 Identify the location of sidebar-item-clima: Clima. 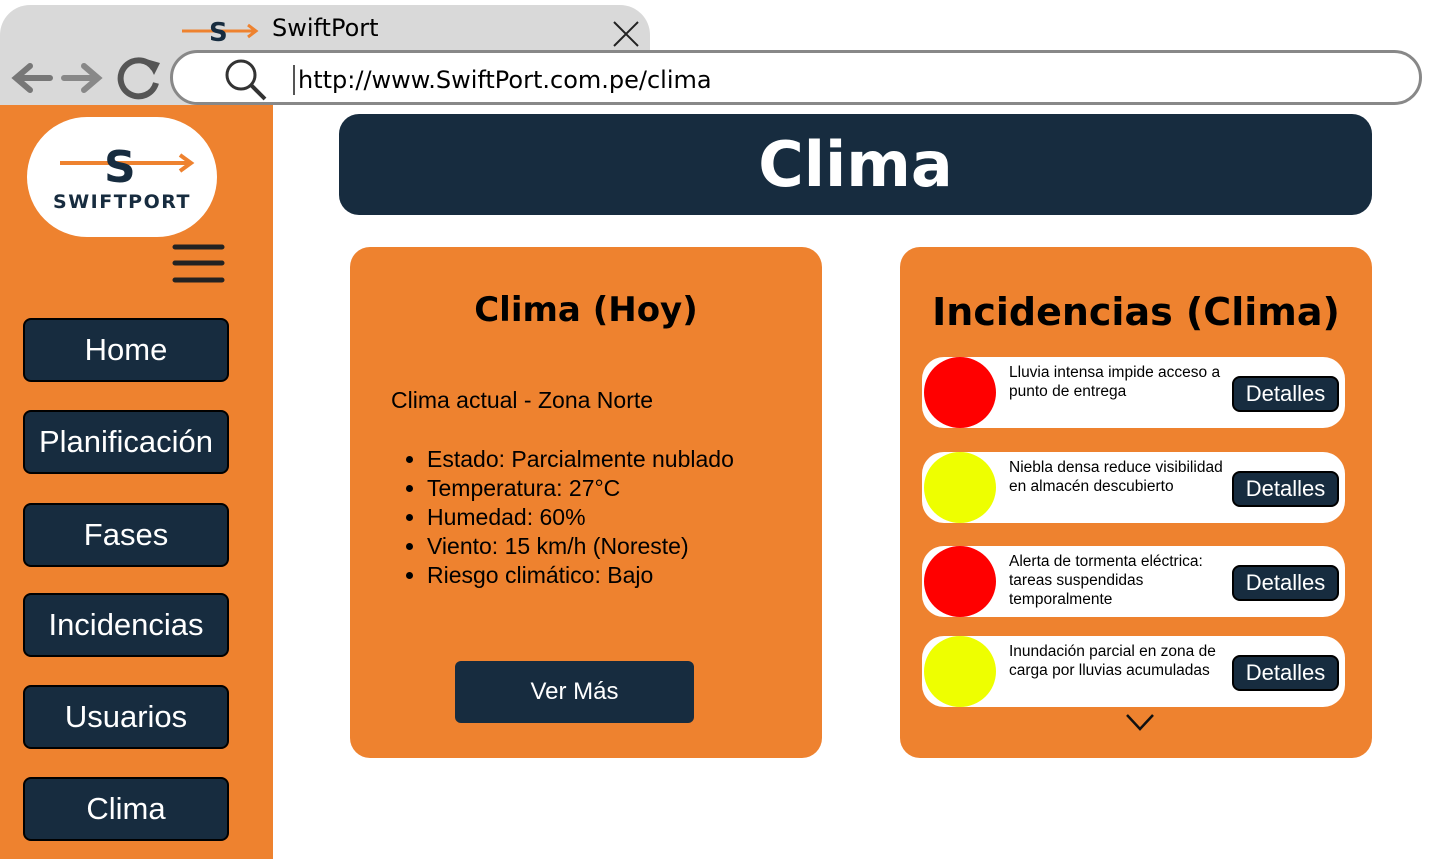
(126, 809).